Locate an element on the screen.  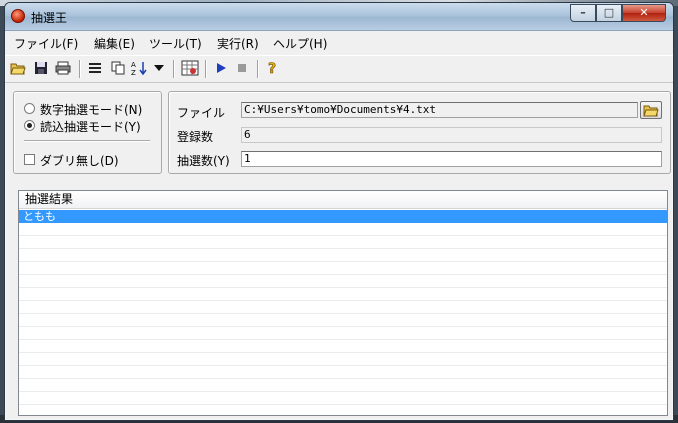
help-button: ? is located at coordinates (273, 68).